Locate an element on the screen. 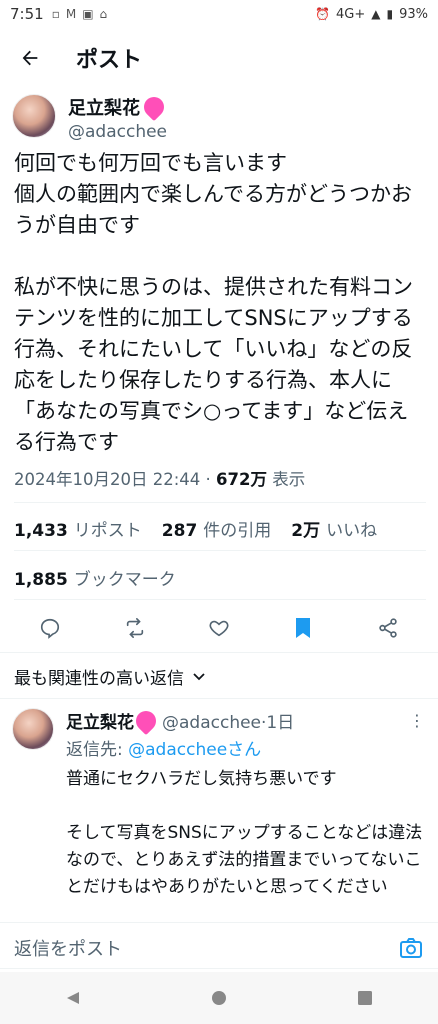 The image size is (438, 1024). sim-icon: ▫ is located at coordinates (55, 14).